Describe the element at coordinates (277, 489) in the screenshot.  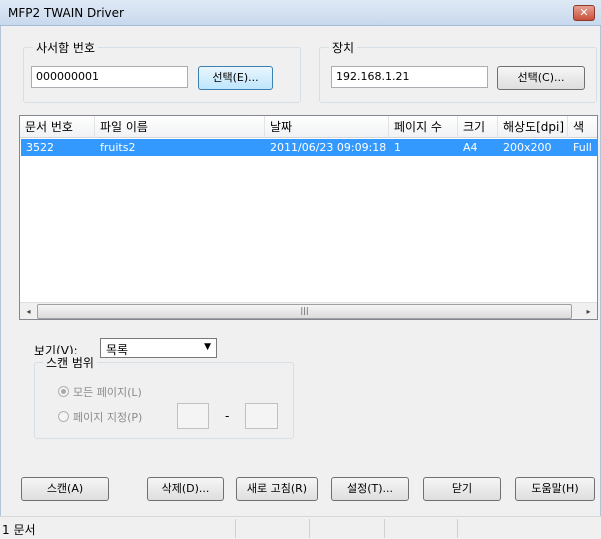
I see `refresh-button: 새로 고침(R)` at that location.